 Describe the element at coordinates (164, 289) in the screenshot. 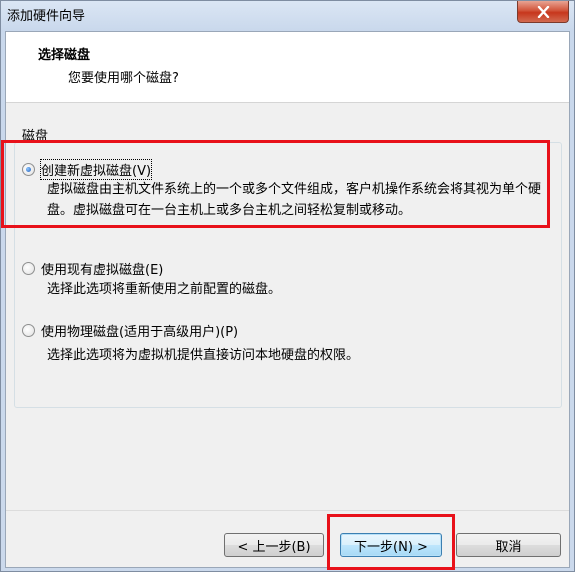

I see `option-use-existing-disk-description: 选择此选项将重新使用之前配置的磁盘。` at that location.